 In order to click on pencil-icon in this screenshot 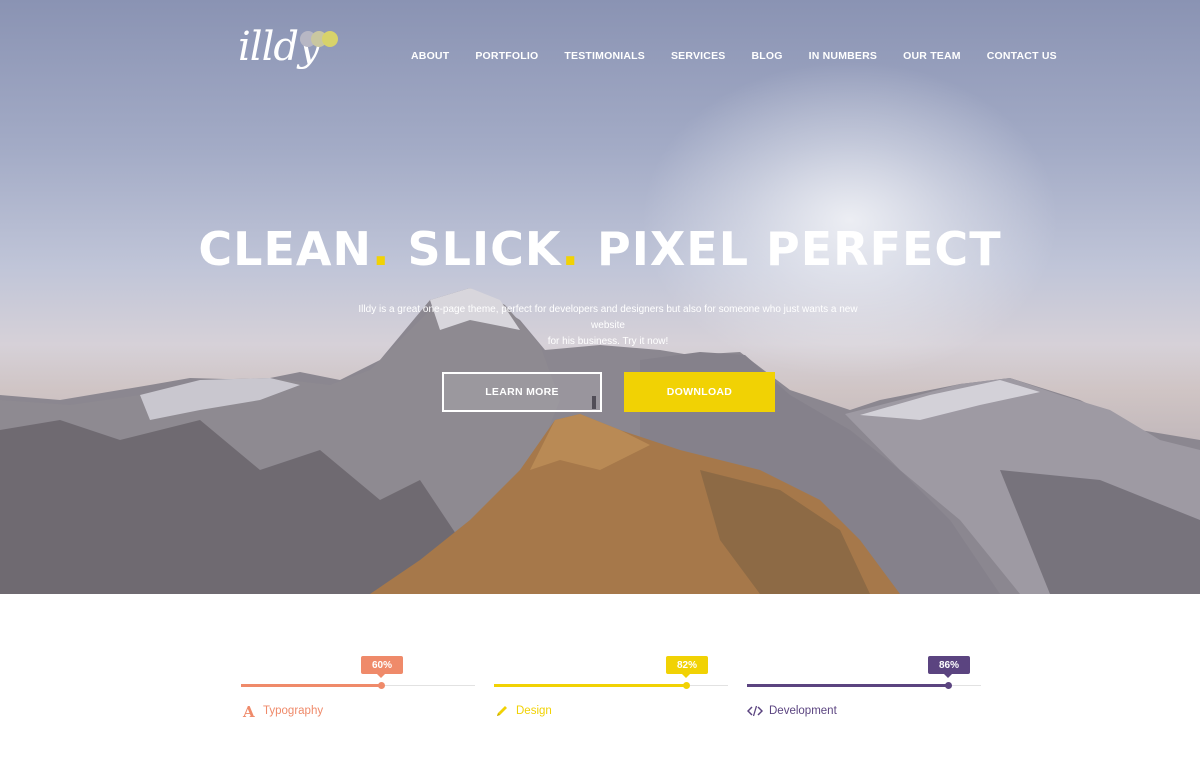, I will do `click(502, 711)`.